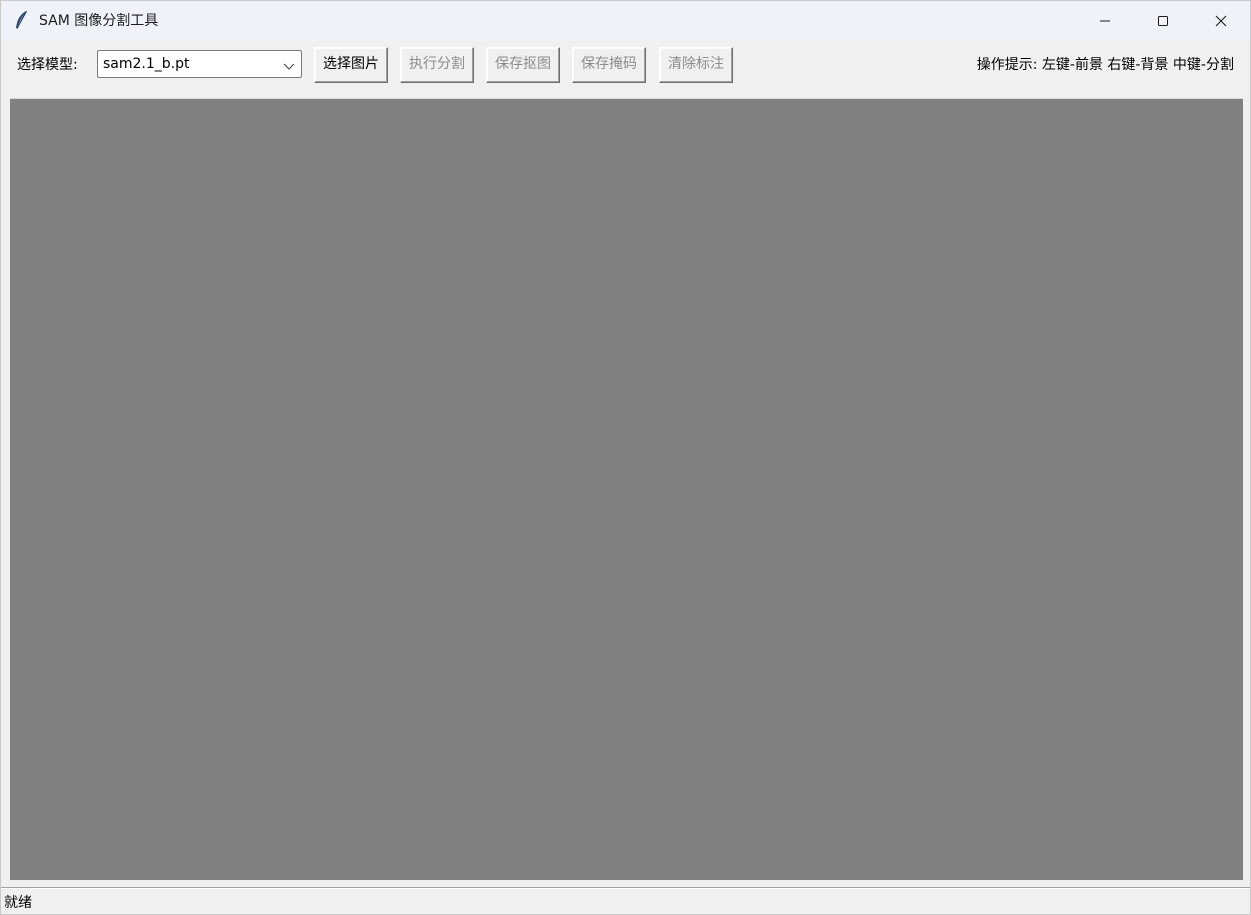  What do you see at coordinates (18, 903) in the screenshot?
I see `status-text: 就绪` at bounding box center [18, 903].